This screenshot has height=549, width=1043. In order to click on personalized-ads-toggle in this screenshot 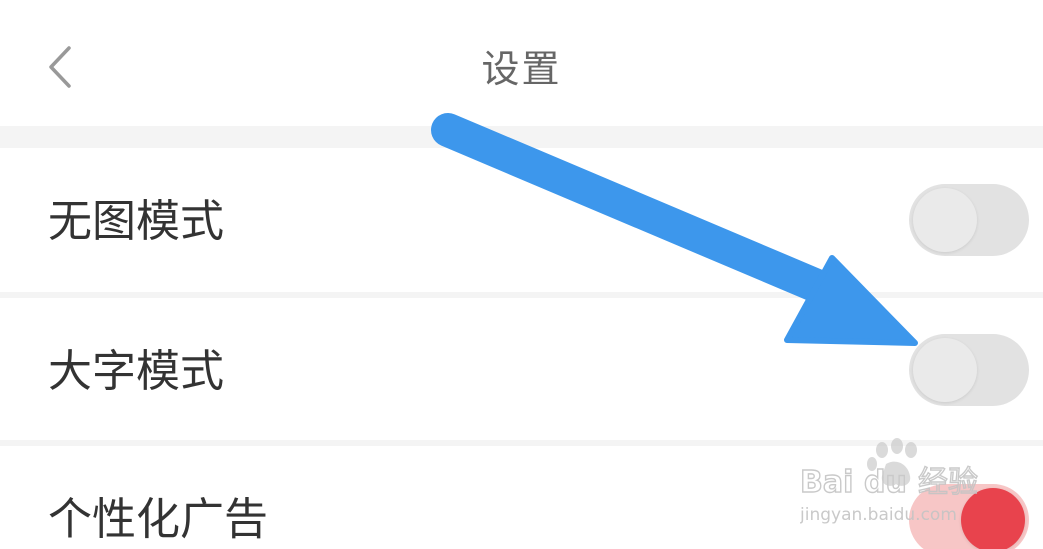, I will do `click(969, 516)`.